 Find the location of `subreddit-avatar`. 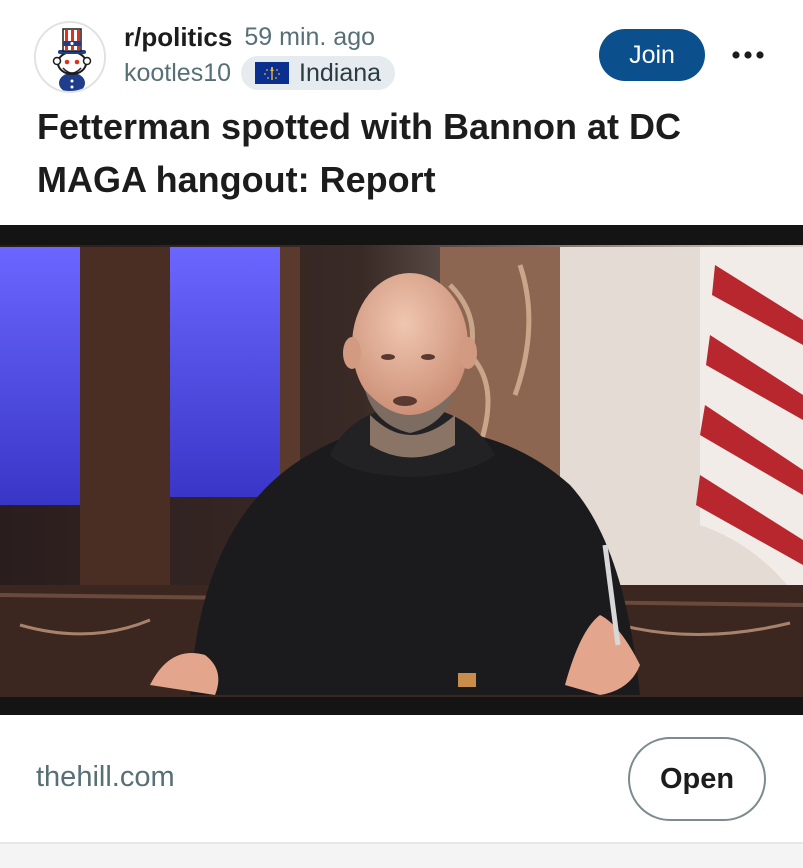

subreddit-avatar is located at coordinates (70, 57).